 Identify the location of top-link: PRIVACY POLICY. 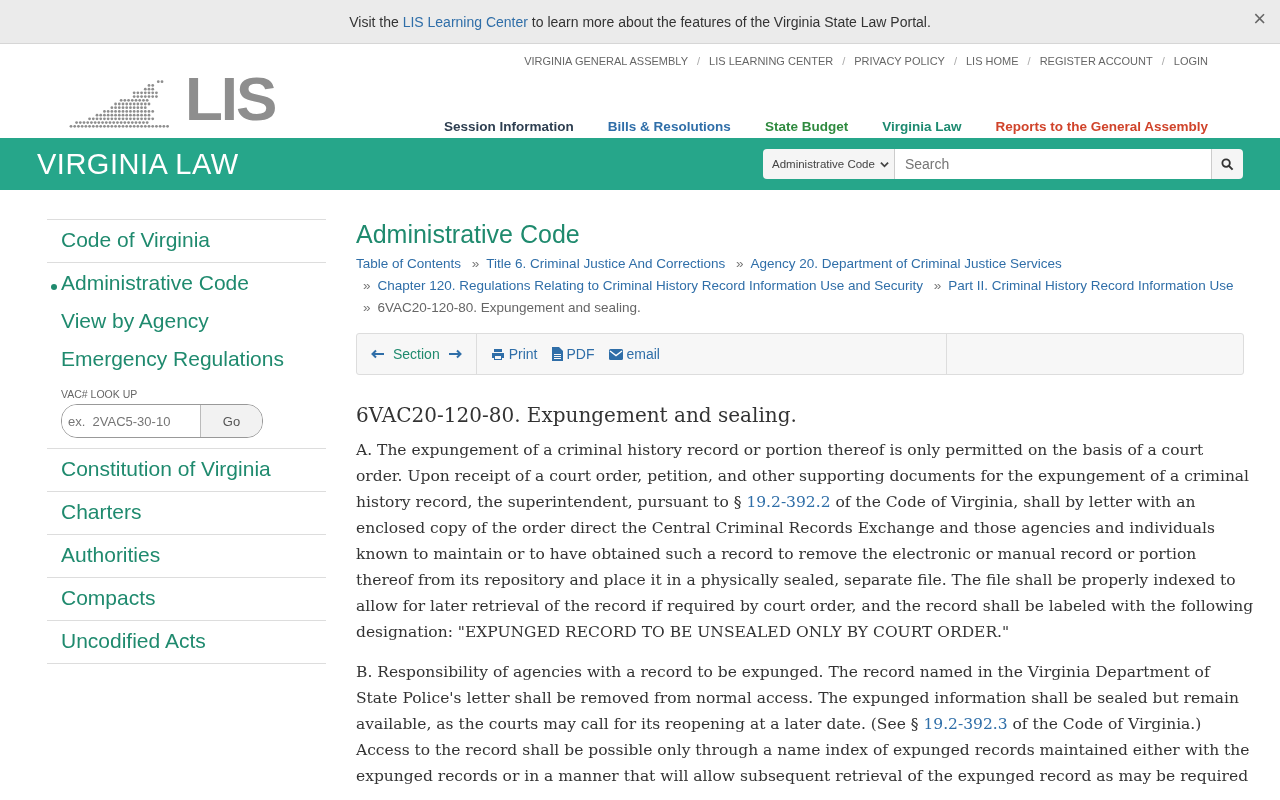
(899, 61).